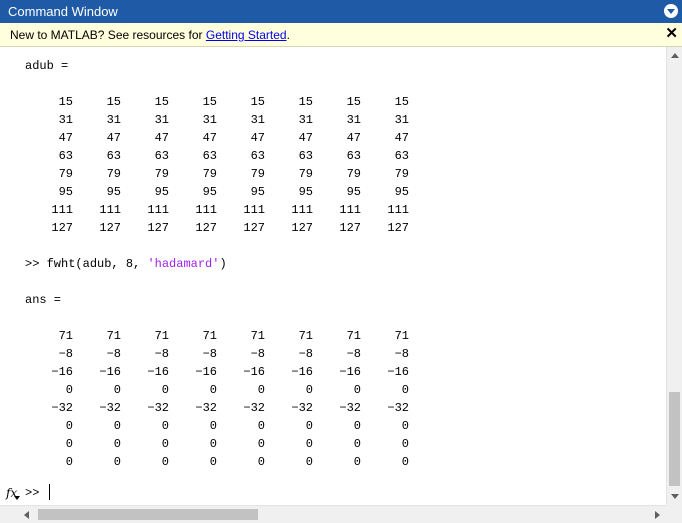 The height and width of the screenshot is (523, 682). What do you see at coordinates (63, 11) in the screenshot?
I see `window-title: Command Window` at bounding box center [63, 11].